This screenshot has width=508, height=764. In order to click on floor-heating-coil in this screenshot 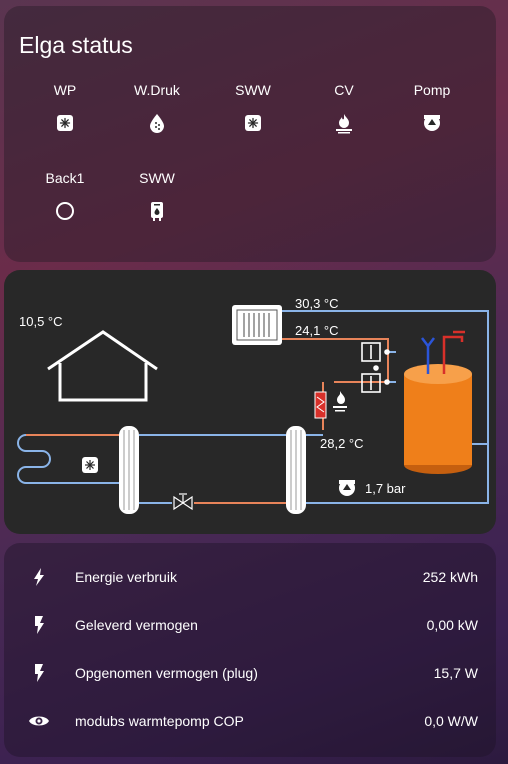, I will do `click(68, 459)`.